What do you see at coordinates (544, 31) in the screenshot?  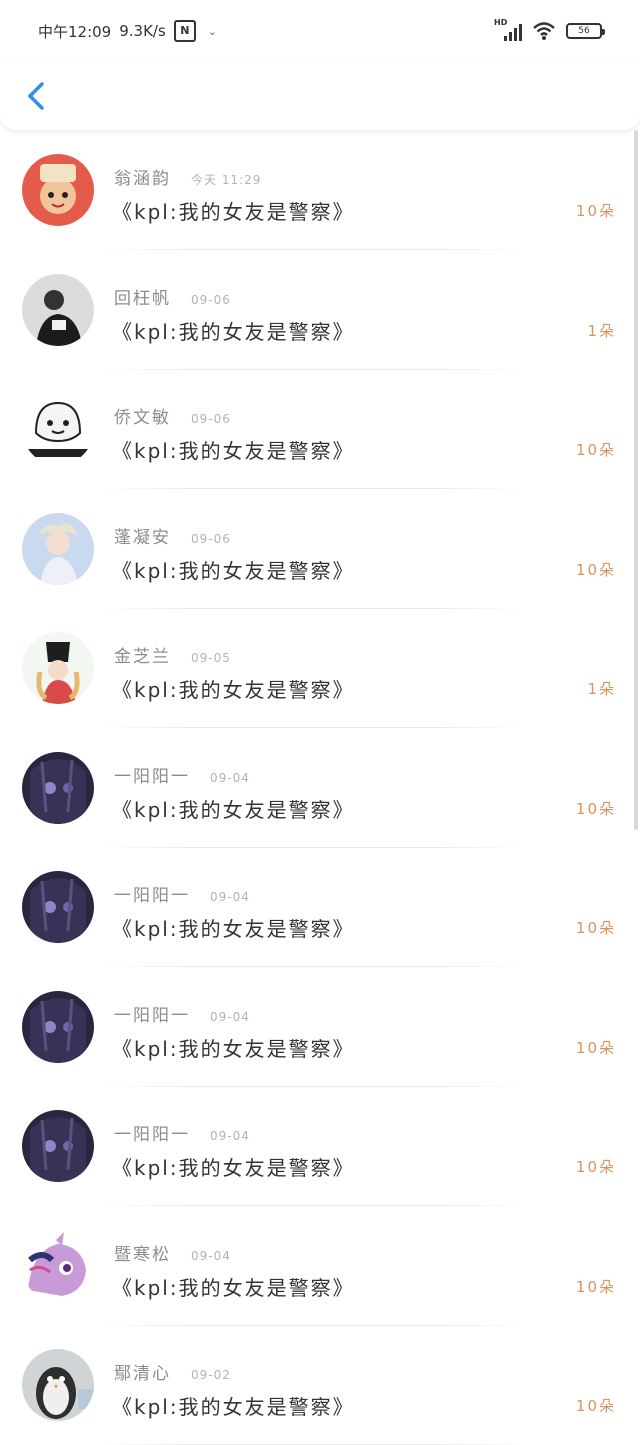 I see `wifi-icon` at bounding box center [544, 31].